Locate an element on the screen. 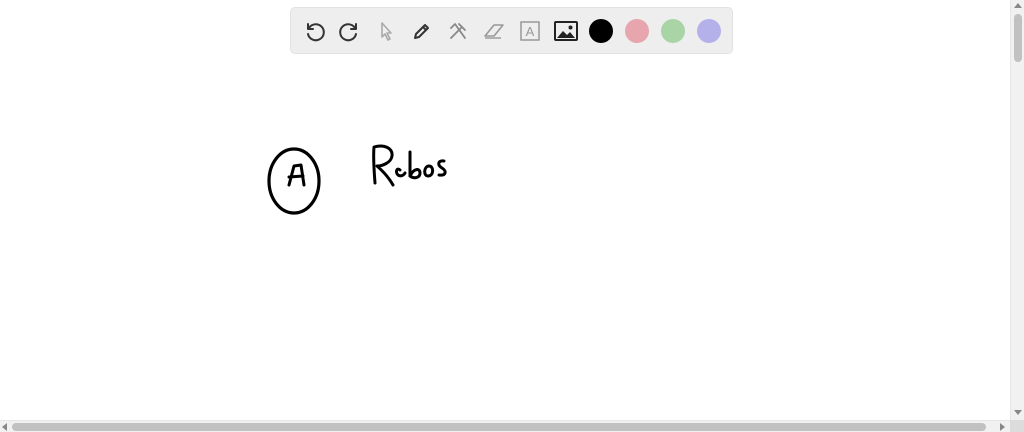 This screenshot has height=432, width=1024. letter-a-stroke is located at coordinates (296, 175).